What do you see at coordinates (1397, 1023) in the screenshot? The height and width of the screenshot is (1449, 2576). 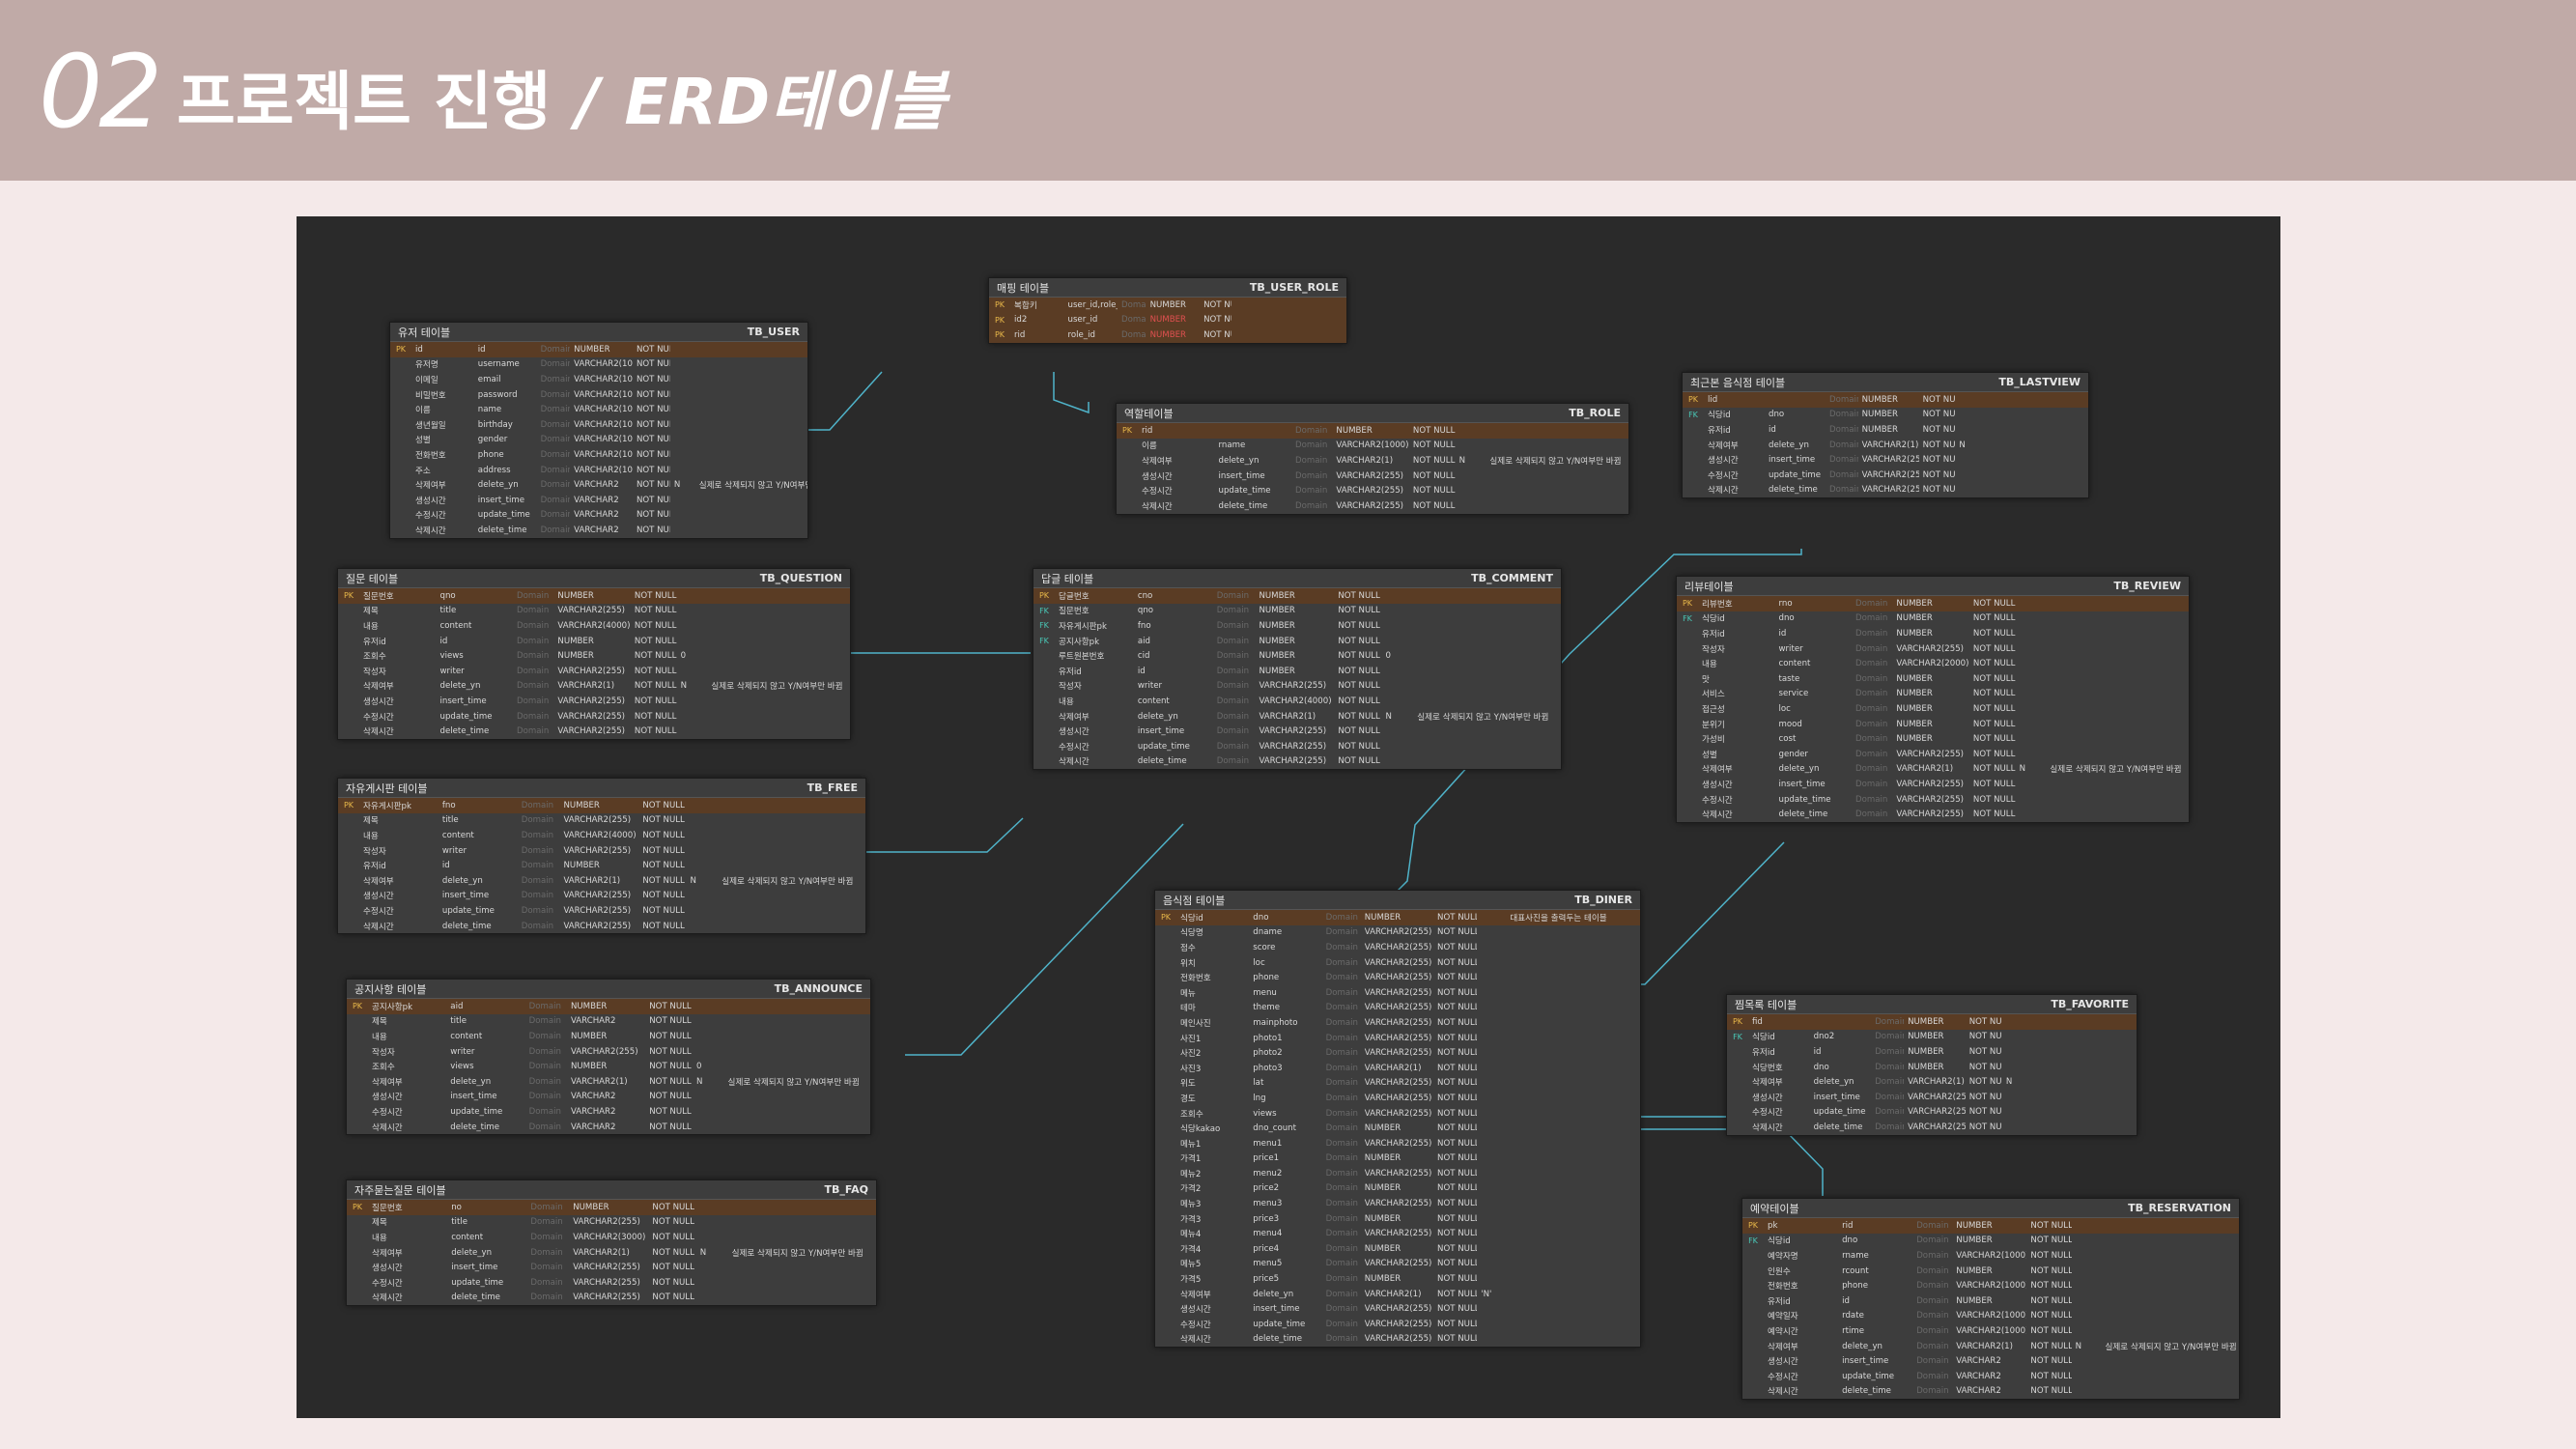 I see `table-column-row: 메인사진 mainphoto Domain VARCHAR2(255) NOT NULL` at bounding box center [1397, 1023].